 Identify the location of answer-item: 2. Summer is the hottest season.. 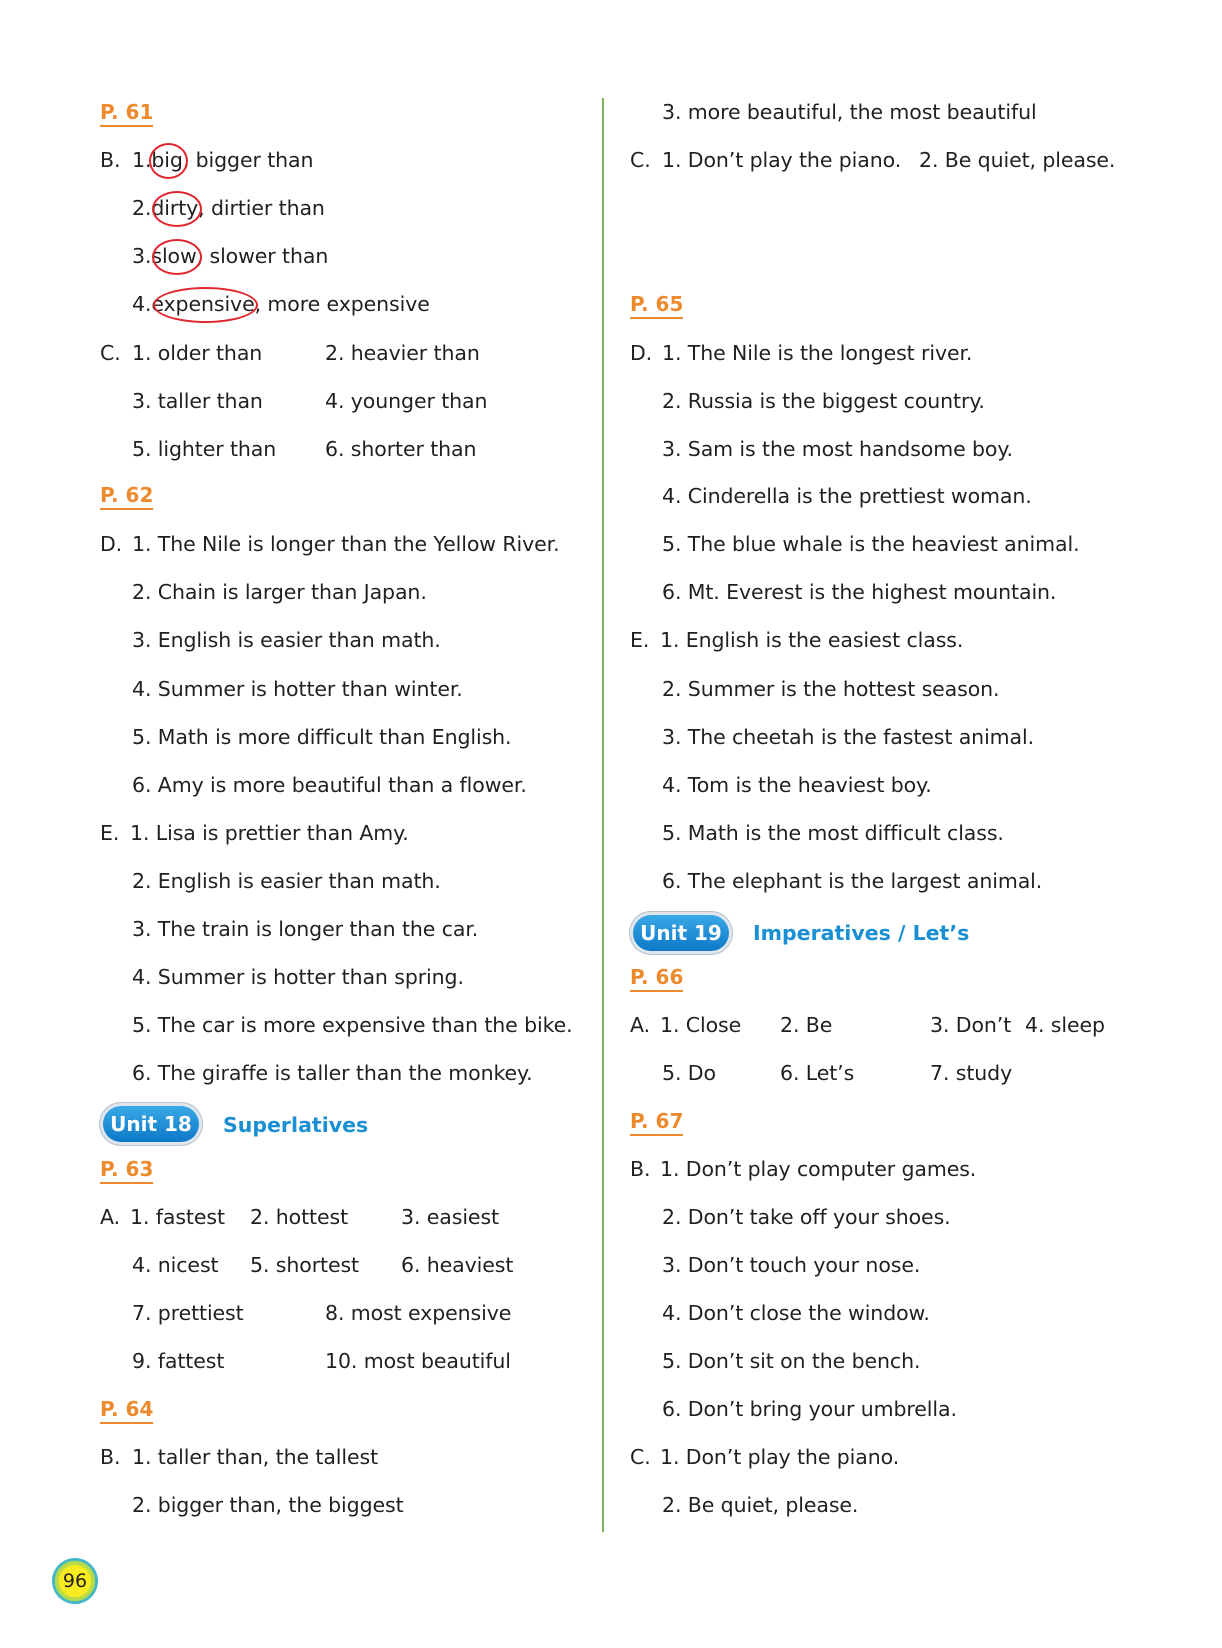
(831, 689).